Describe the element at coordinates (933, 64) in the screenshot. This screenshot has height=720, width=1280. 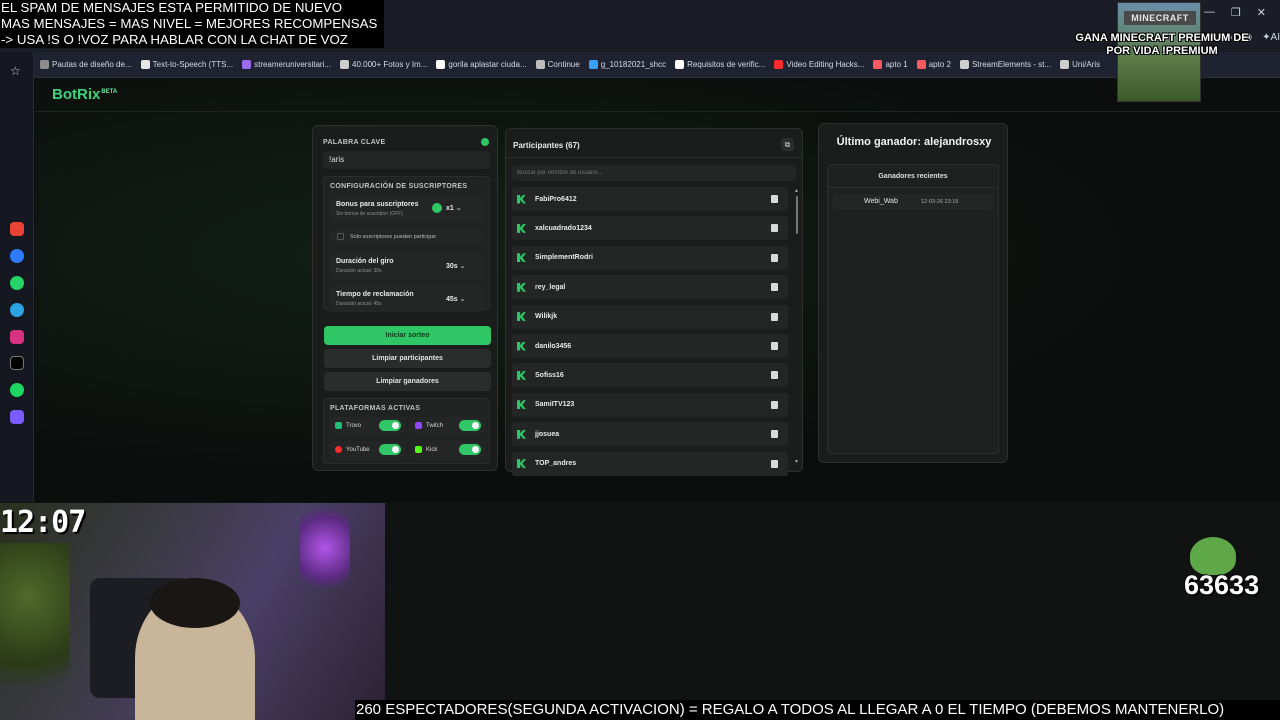
I see `bookmark-item: apto 2` at that location.